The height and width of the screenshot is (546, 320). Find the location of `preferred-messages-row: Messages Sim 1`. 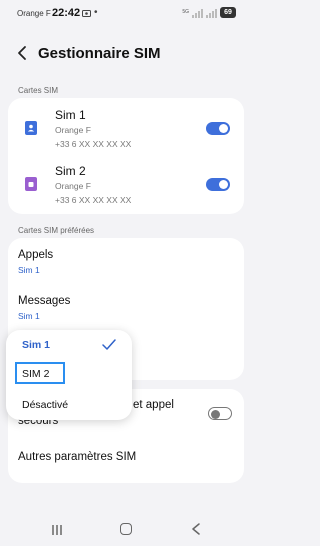

preferred-messages-row: Messages Sim 1 is located at coordinates (126, 307).